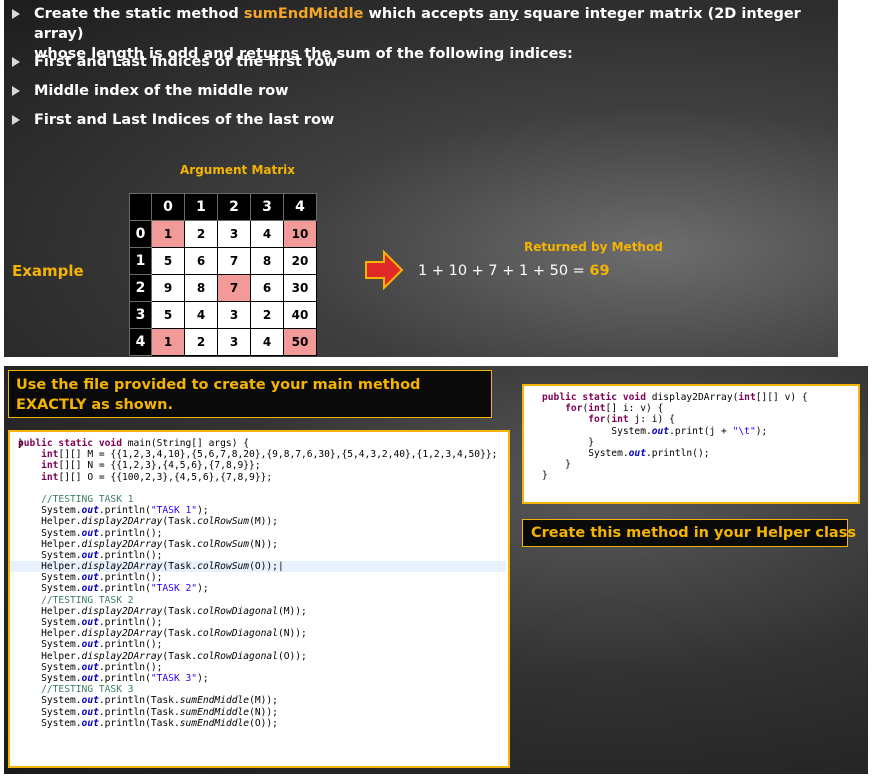 Image resolution: width=872 pixels, height=776 pixels. I want to click on row-index: 0, so click(140, 234).